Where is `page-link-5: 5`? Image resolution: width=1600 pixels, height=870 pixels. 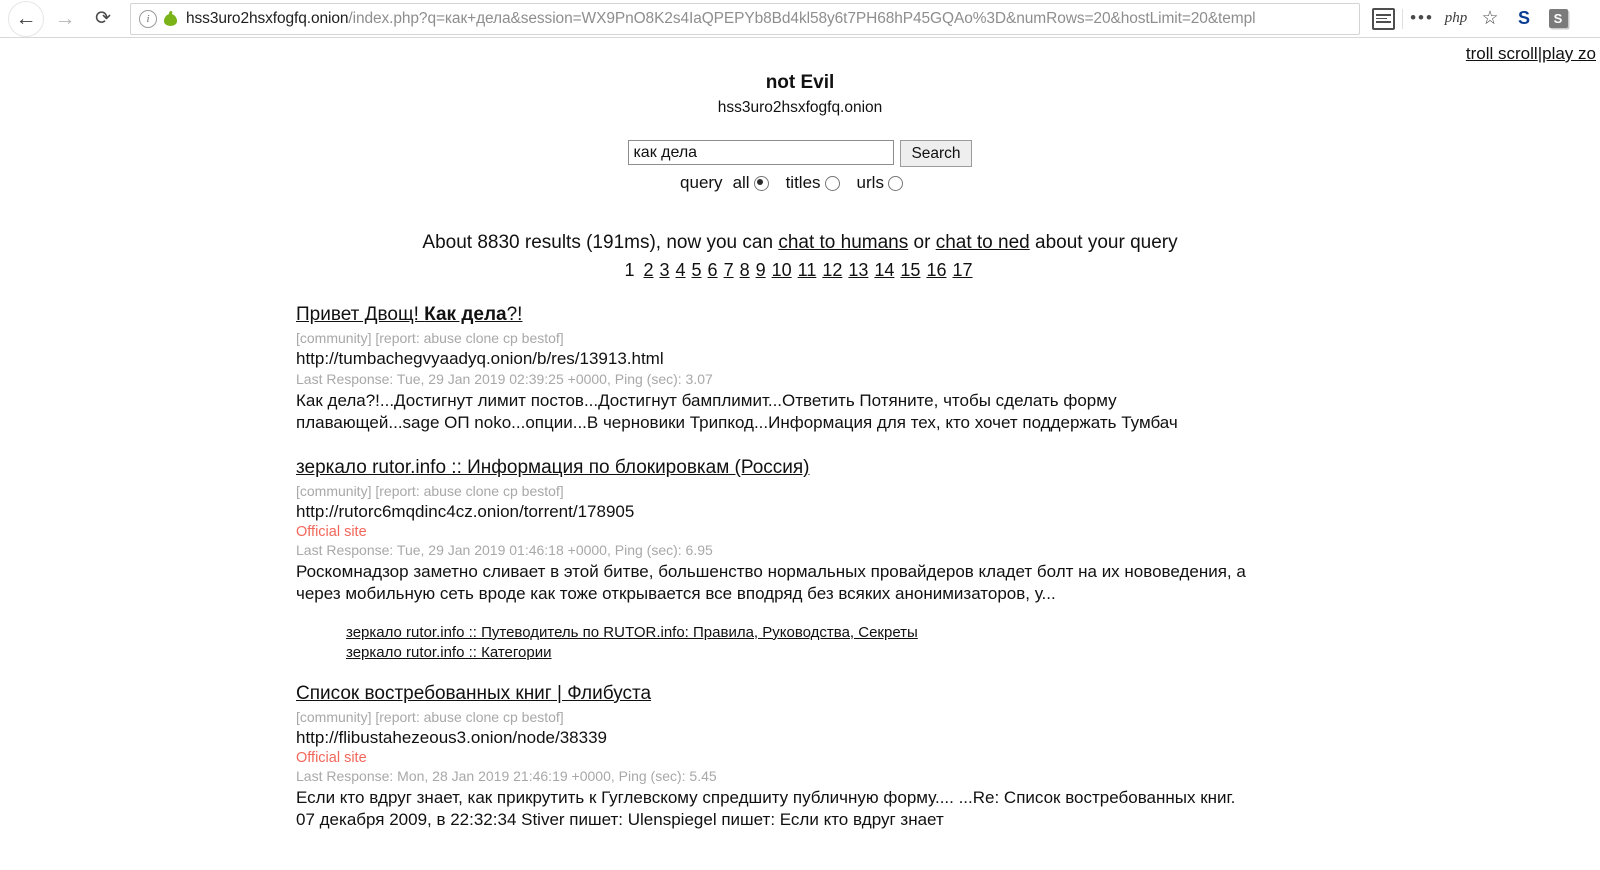 page-link-5: 5 is located at coordinates (697, 270).